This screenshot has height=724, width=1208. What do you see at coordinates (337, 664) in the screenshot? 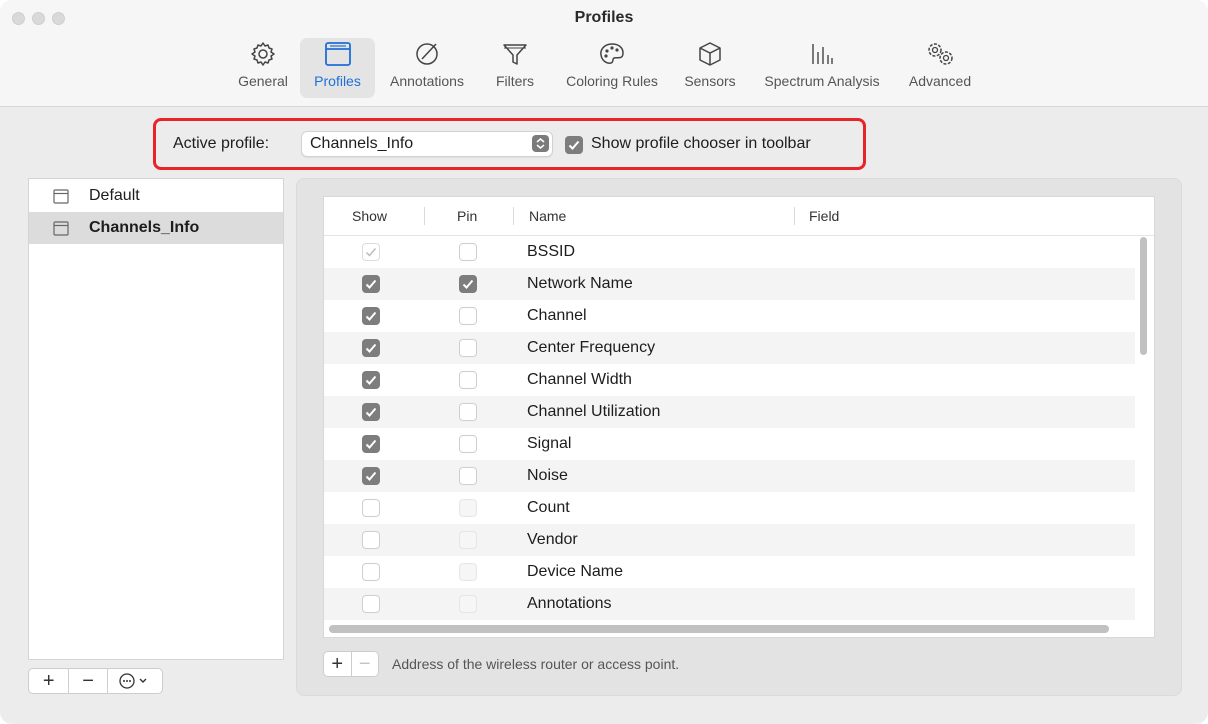
I see `add-column-button: +` at bounding box center [337, 664].